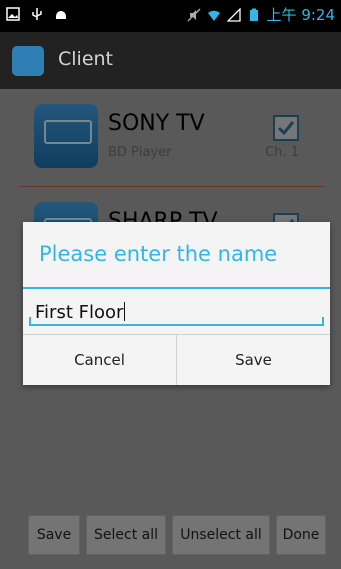 The image size is (341, 569). I want to click on status-left, so click(37, 14).